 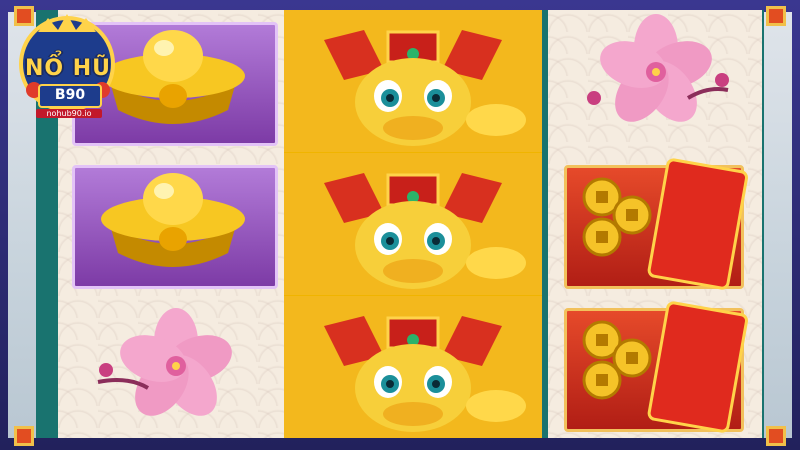 I want to click on logo-title: NỔ HŨ, so click(x=68, y=68).